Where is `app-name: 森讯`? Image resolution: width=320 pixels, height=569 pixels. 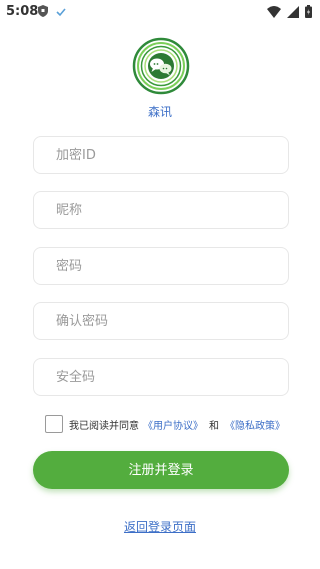
app-name: 森讯 is located at coordinates (159, 112).